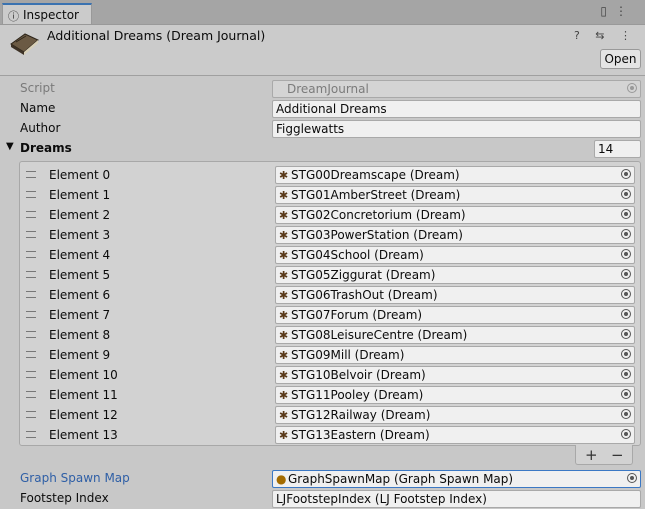 The height and width of the screenshot is (509, 645). Describe the element at coordinates (80, 195) in the screenshot. I see `element-label: Element 1` at that location.